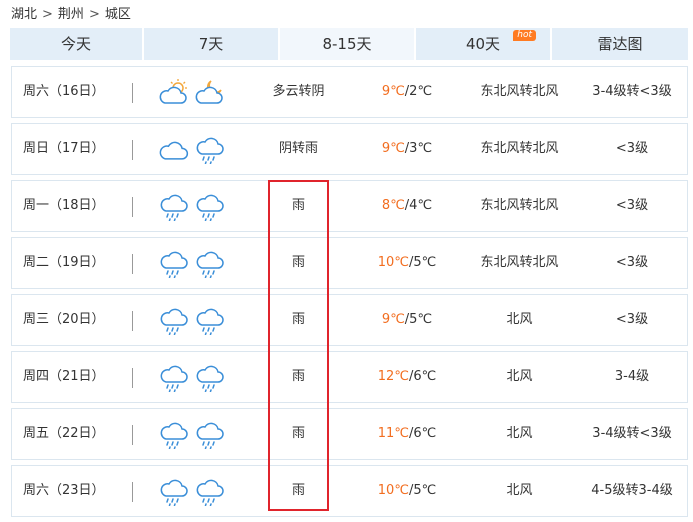 This screenshot has width=693, height=522. What do you see at coordinates (349, 206) in the screenshot?
I see `forecast-day-row: 周一（18日） 雨 8℃/4℃ 东北风转北风 <3级` at bounding box center [349, 206].